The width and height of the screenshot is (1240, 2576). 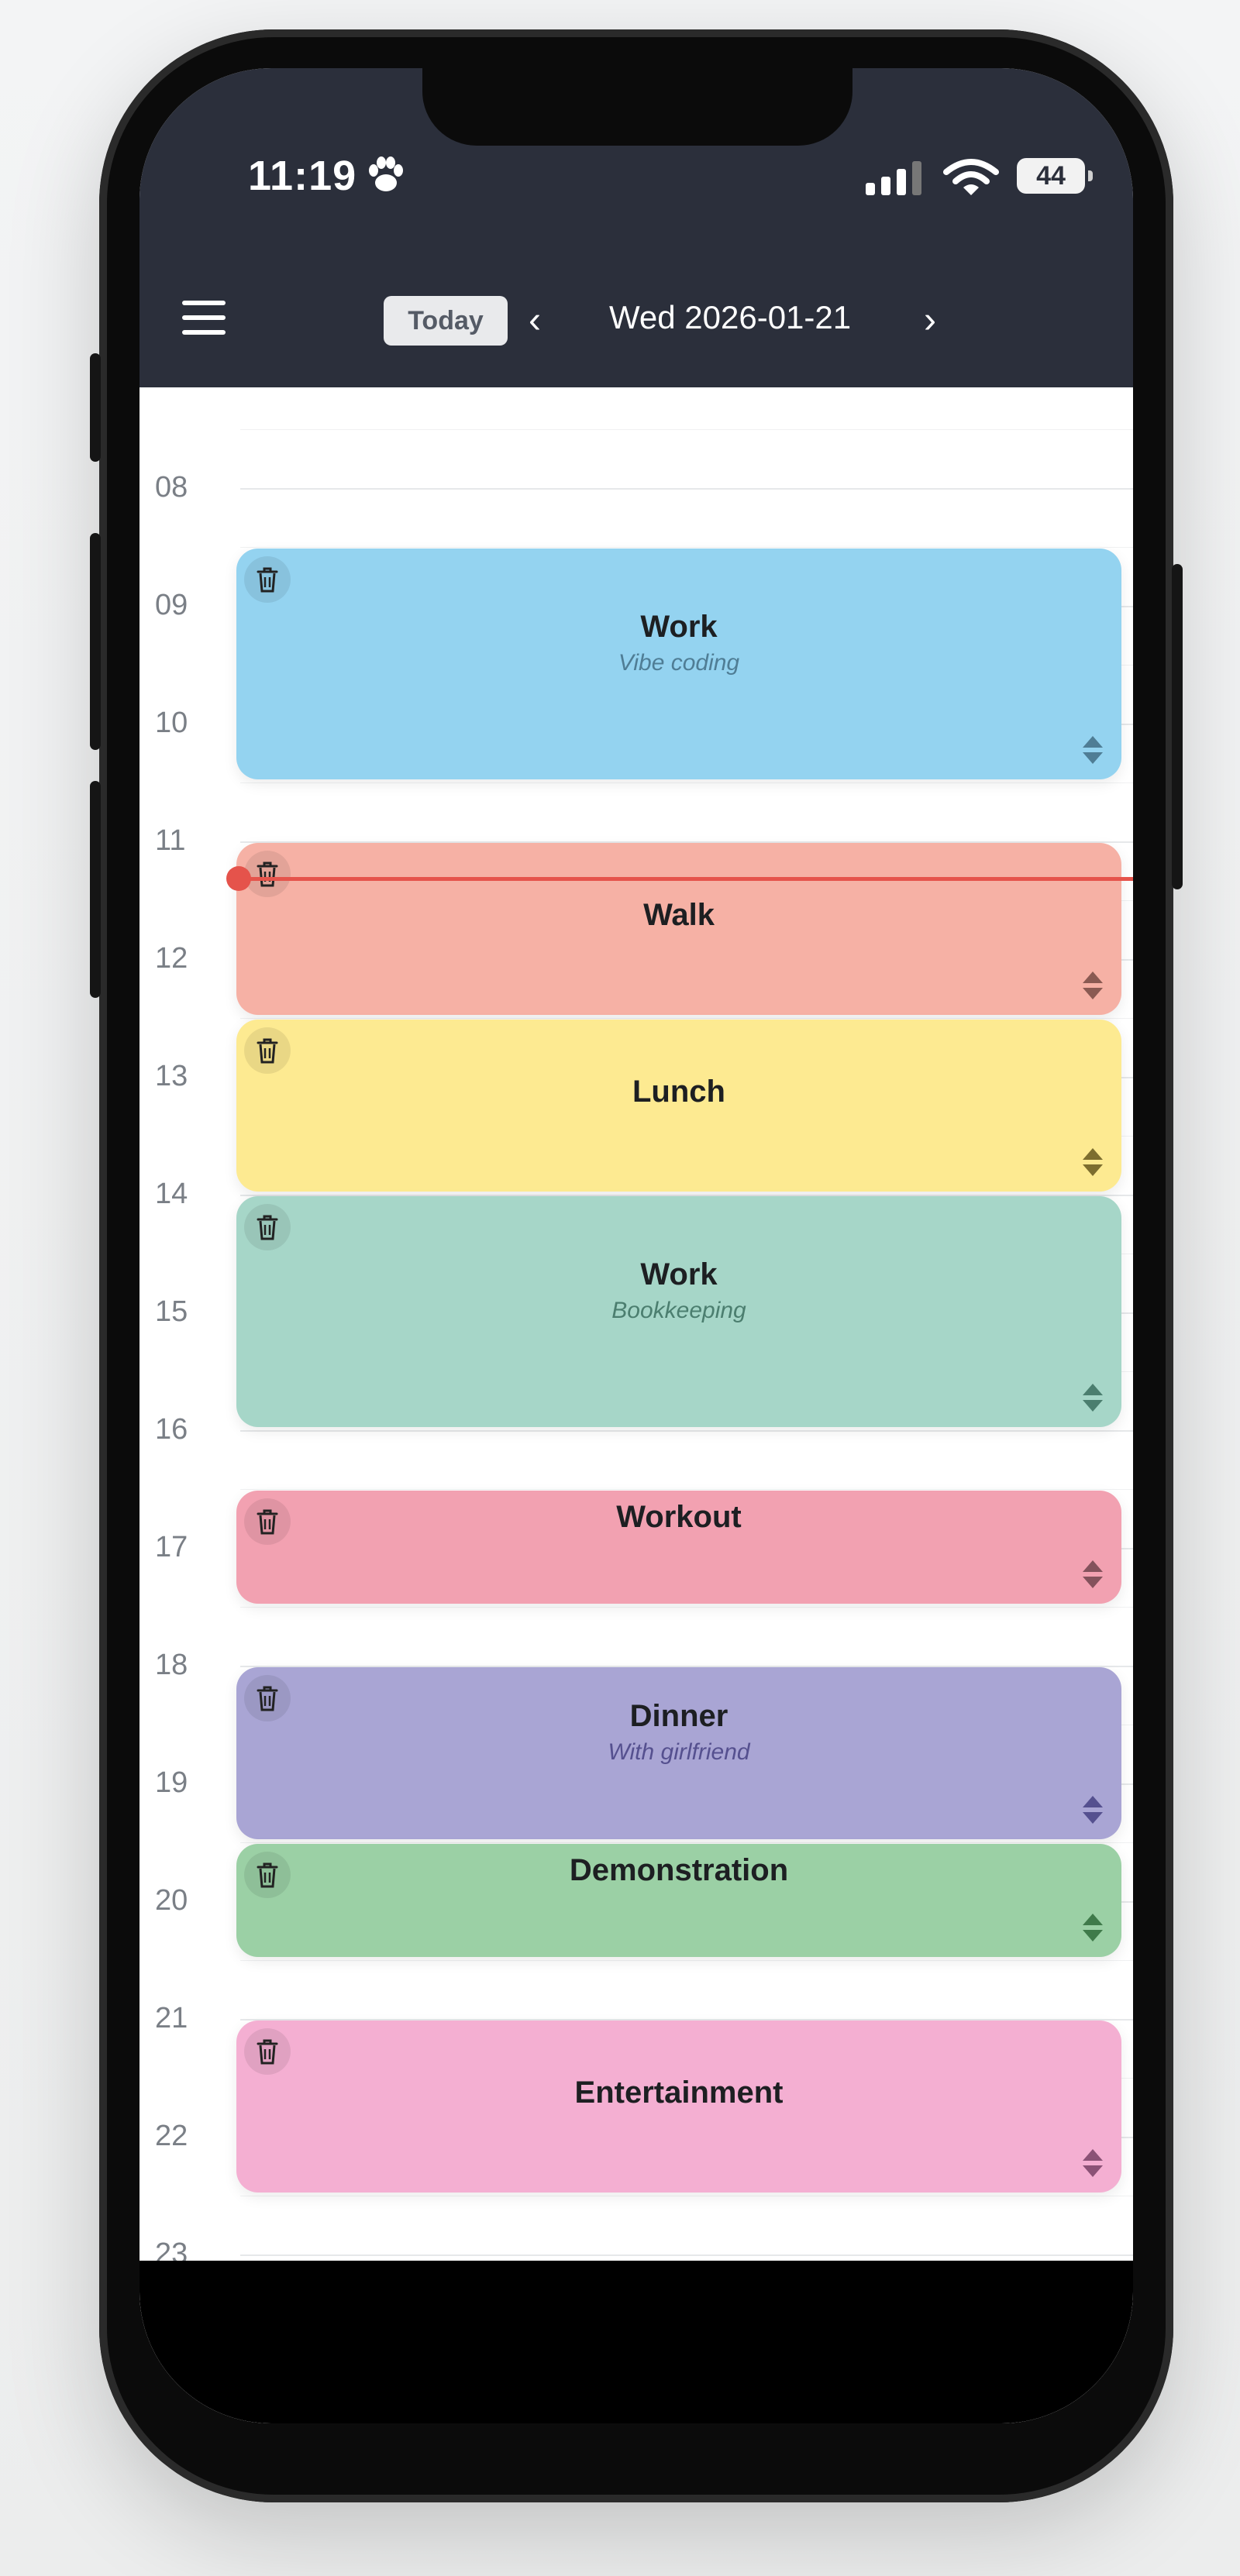 What do you see at coordinates (534, 320) in the screenshot?
I see `chevron-left-icon: ‹` at bounding box center [534, 320].